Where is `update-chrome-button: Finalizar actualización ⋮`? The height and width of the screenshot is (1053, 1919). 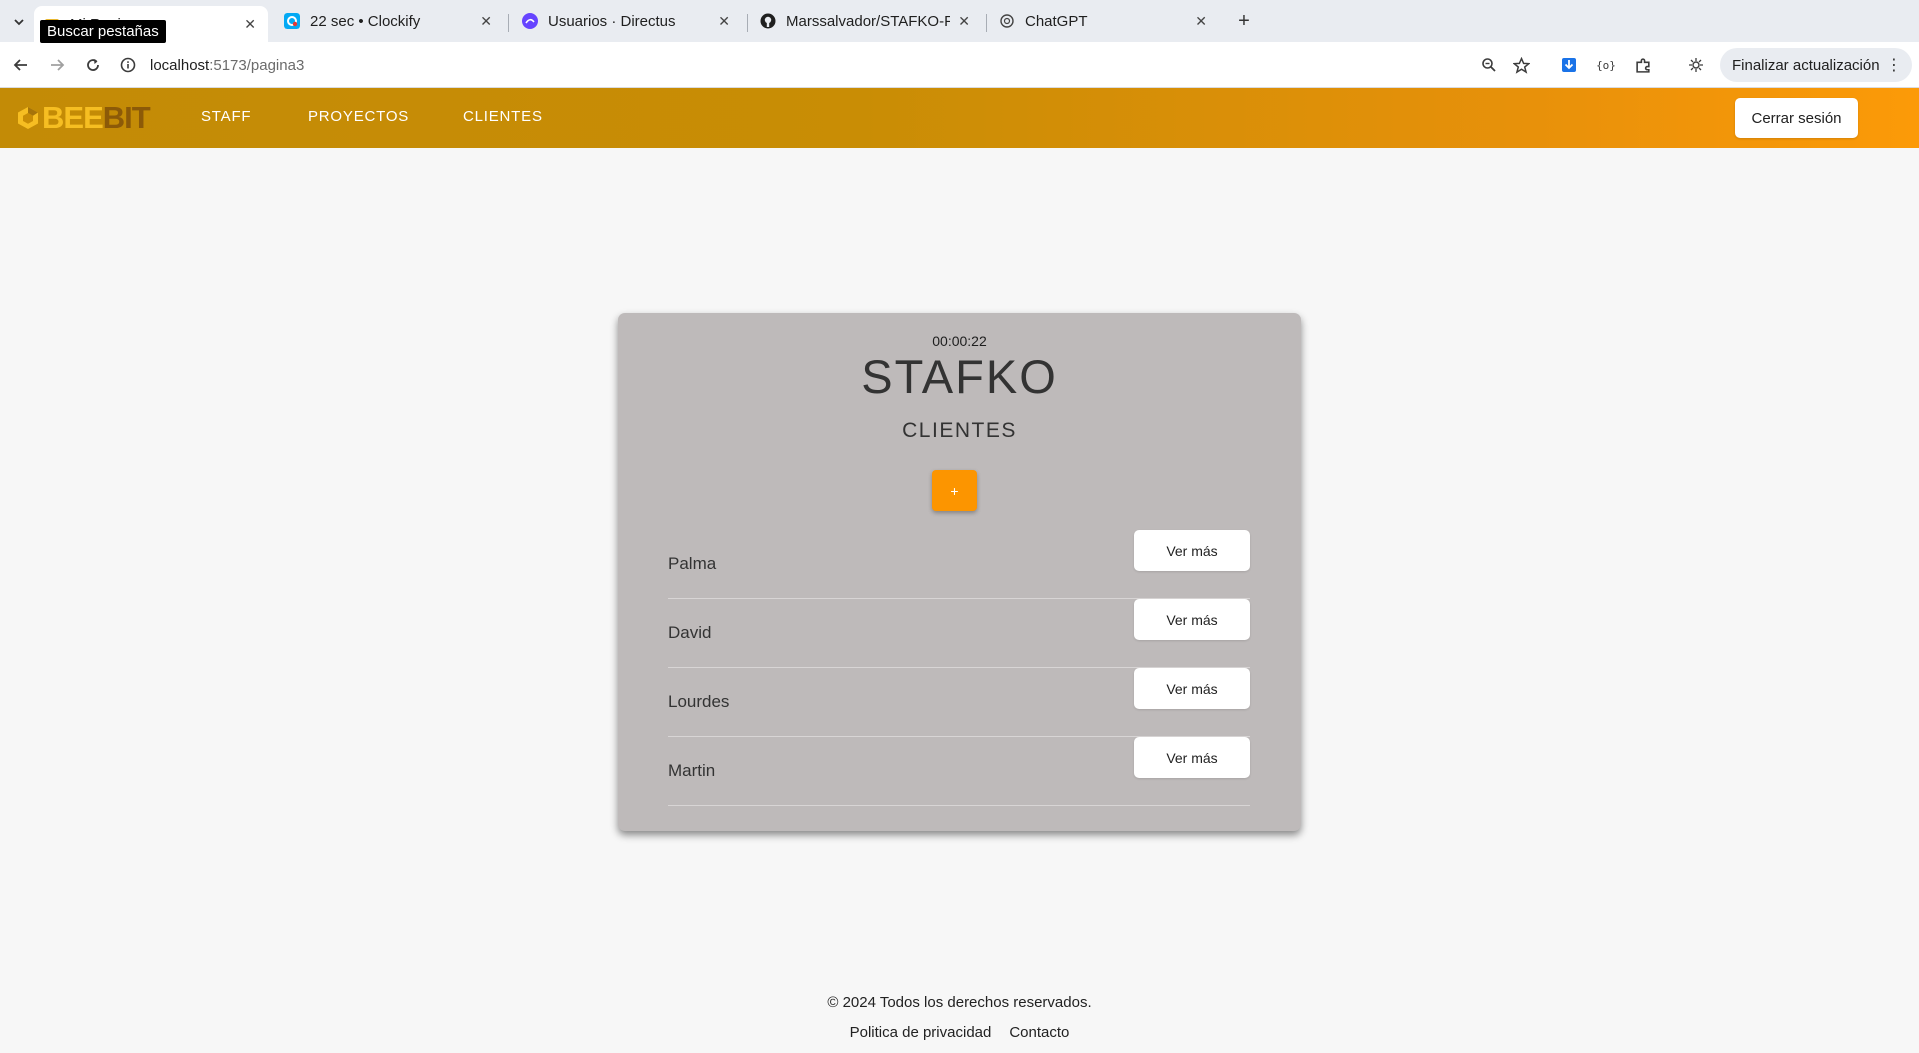
update-chrome-button: Finalizar actualización ⋮ is located at coordinates (1816, 65).